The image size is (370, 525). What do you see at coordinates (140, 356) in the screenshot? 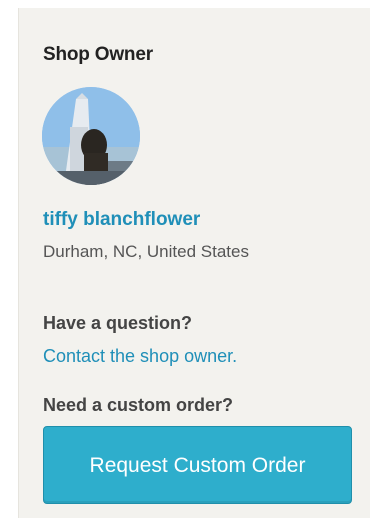
I see `contact-owner-link: Contact the shop owner.` at bounding box center [140, 356].